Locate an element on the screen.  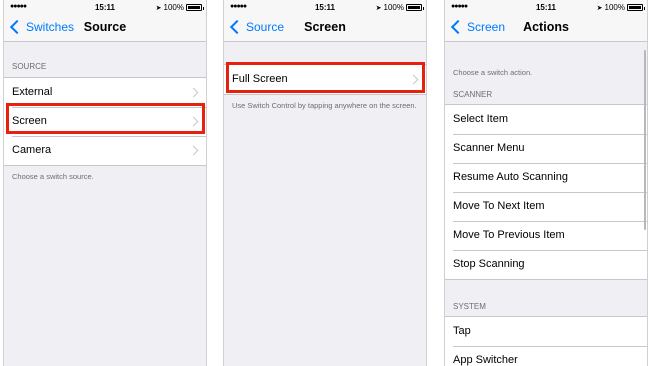
item-label: Camera is located at coordinates (32, 150).